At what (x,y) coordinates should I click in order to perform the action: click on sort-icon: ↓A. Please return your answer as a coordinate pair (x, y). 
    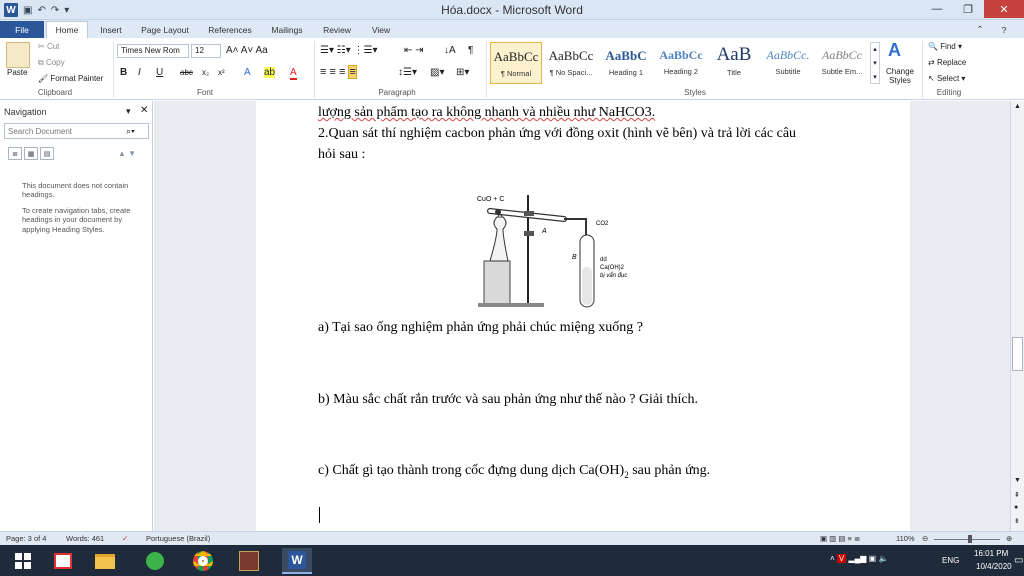
    Looking at the image, I should click on (450, 50).